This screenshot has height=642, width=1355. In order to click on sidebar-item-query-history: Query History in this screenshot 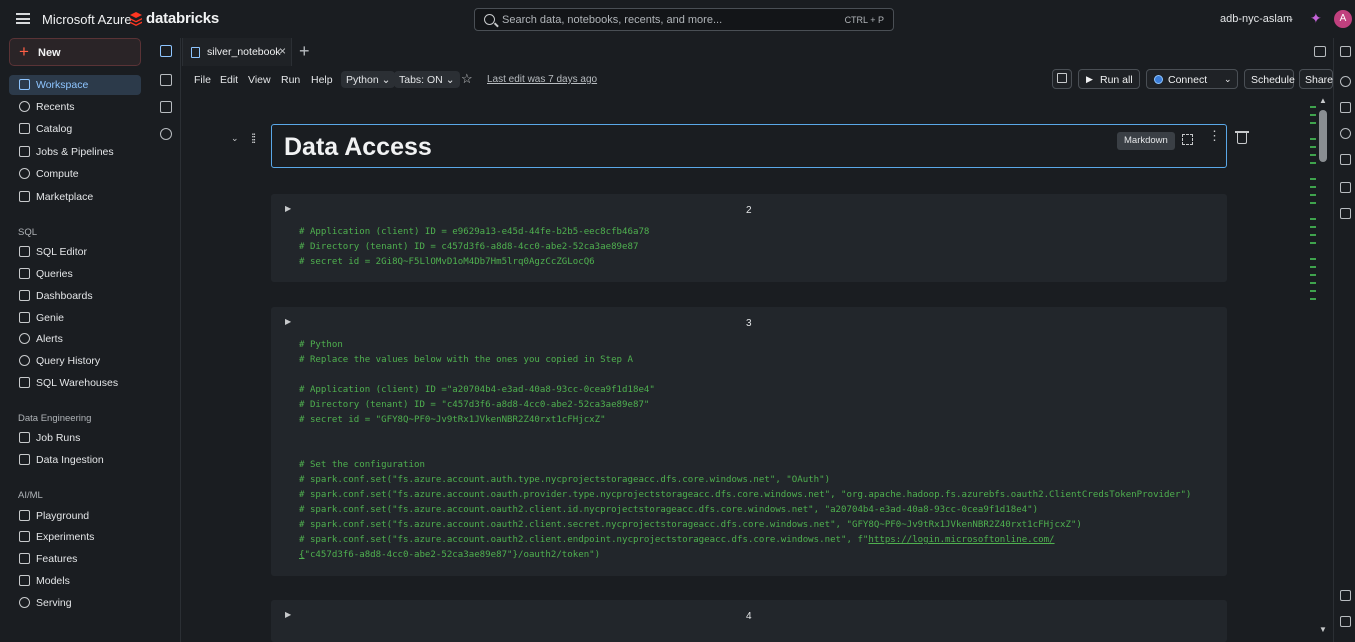, I will do `click(75, 361)`.